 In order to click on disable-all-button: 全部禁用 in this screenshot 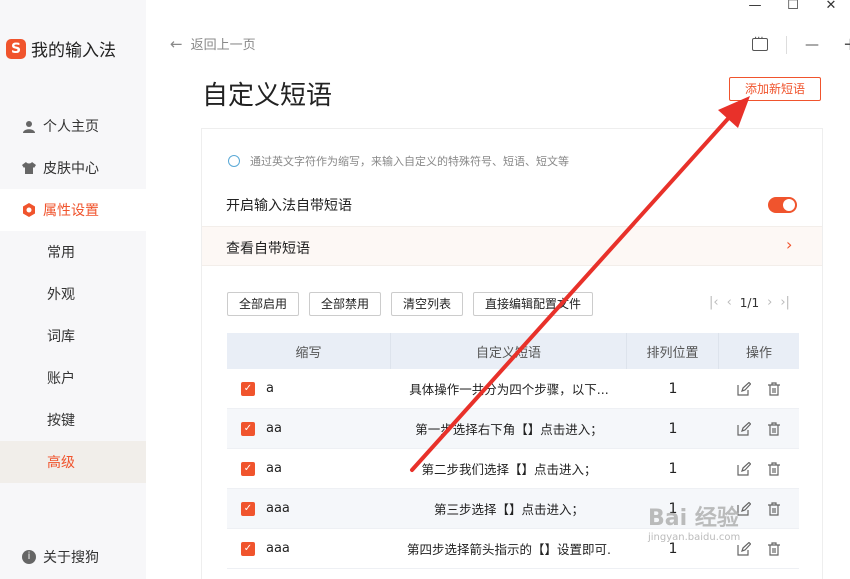, I will do `click(345, 304)`.